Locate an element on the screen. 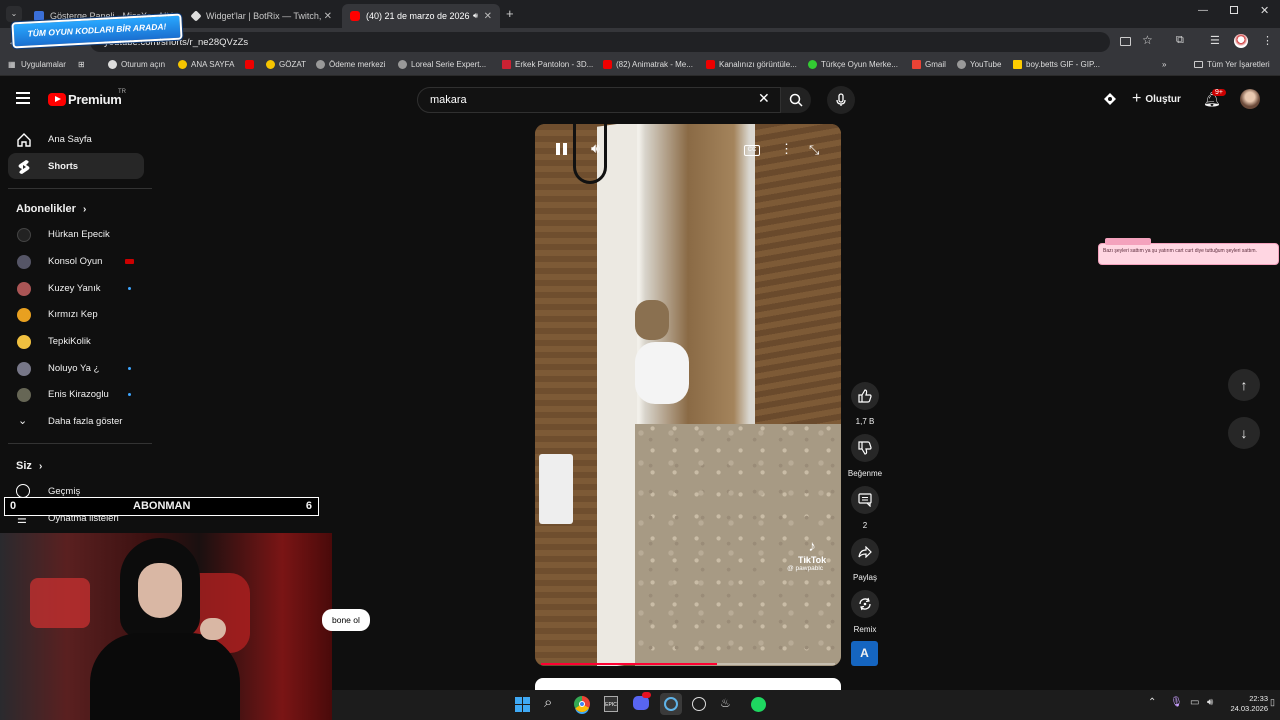 The height and width of the screenshot is (720, 1280). spotify-icon is located at coordinates (758, 704).